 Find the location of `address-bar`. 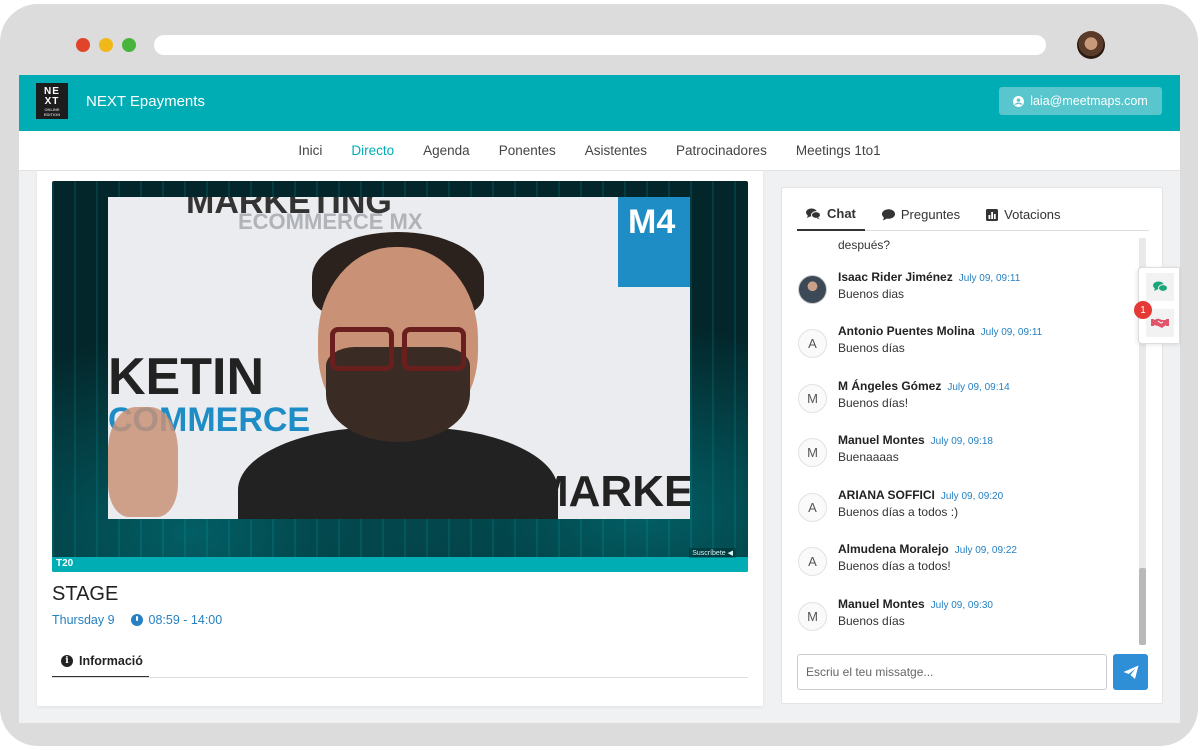

address-bar is located at coordinates (600, 45).